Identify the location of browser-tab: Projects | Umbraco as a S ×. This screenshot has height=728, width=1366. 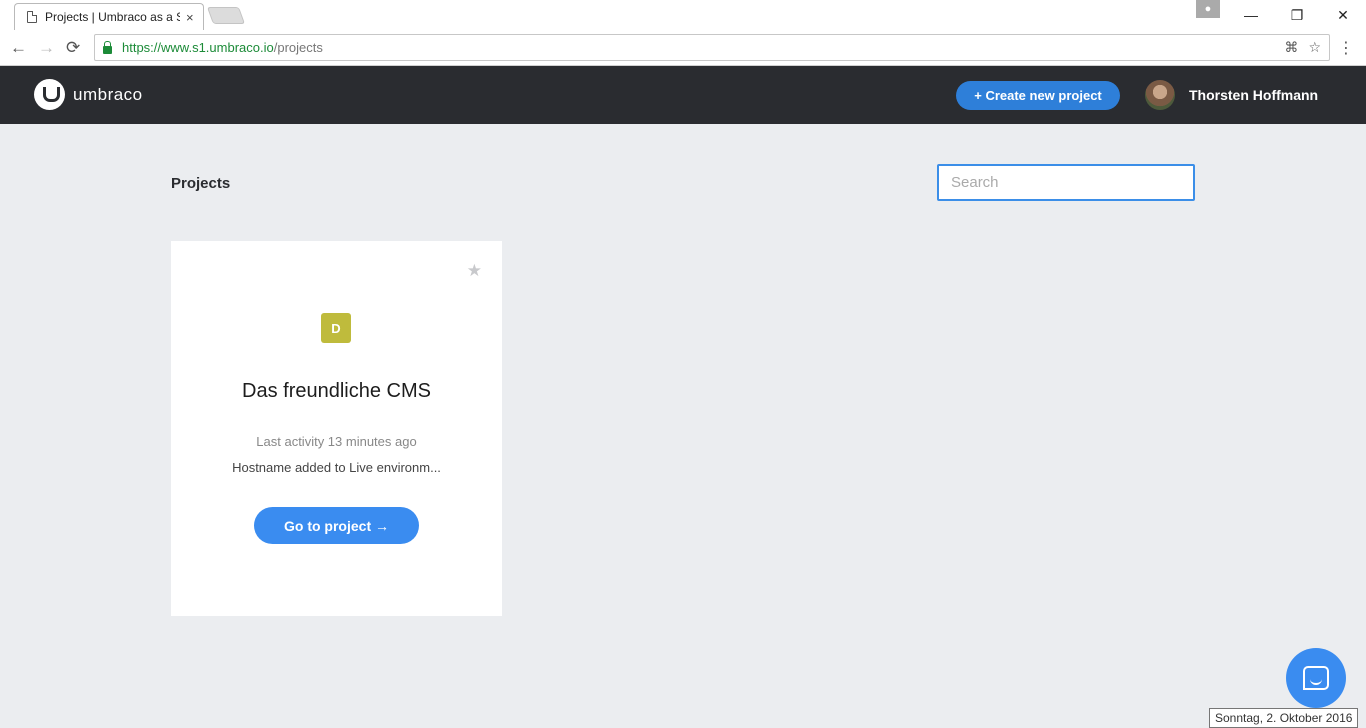
(109, 16).